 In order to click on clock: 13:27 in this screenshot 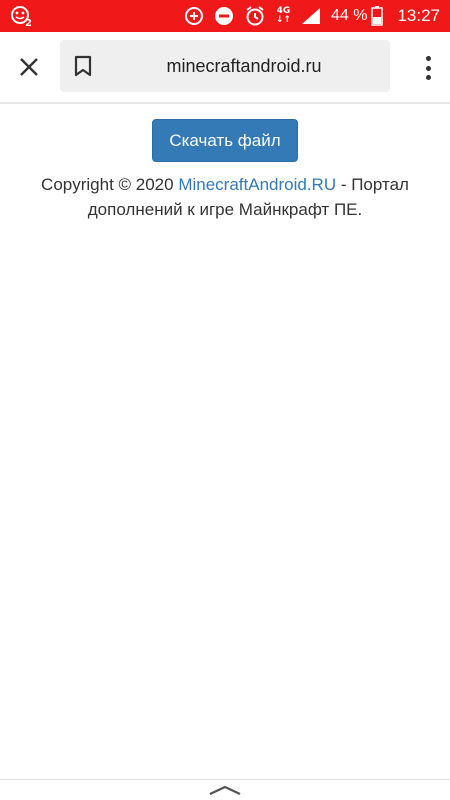, I will do `click(418, 15)`.